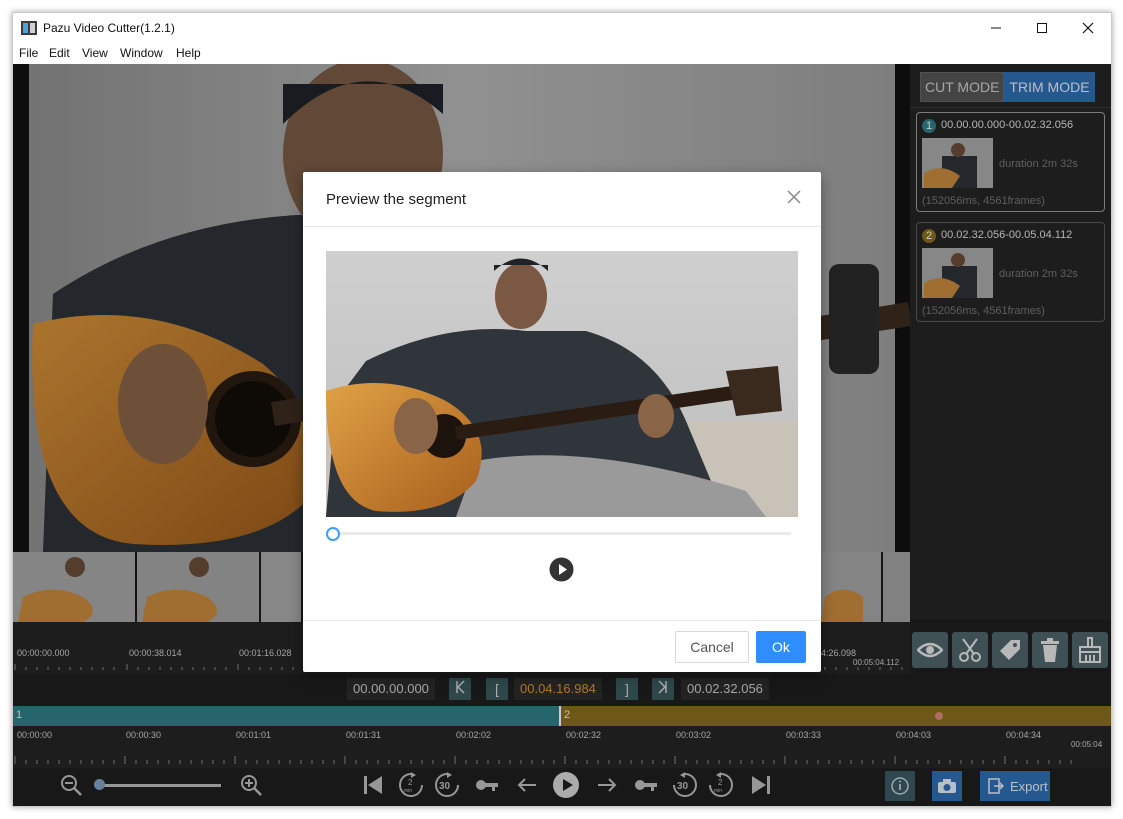  What do you see at coordinates (562, 53) in the screenshot?
I see `menu-bar: File Edit View Window Help` at bounding box center [562, 53].